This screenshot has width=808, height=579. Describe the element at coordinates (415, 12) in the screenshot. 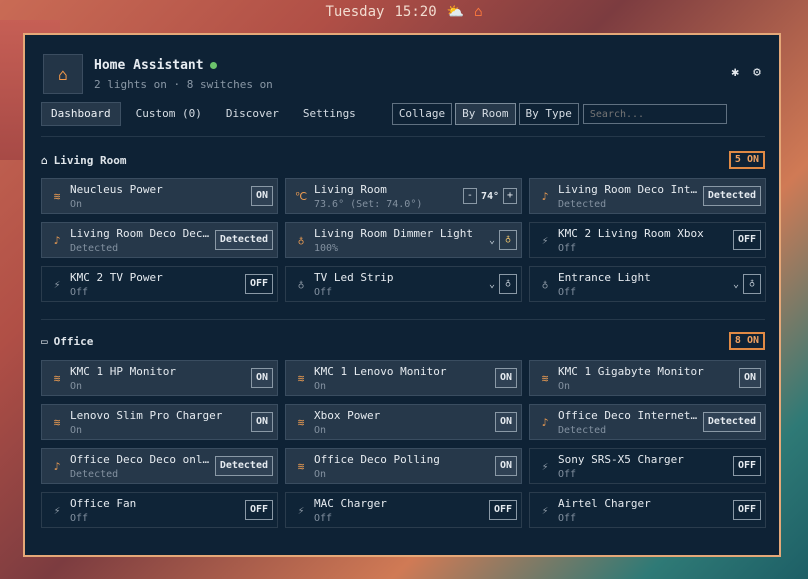

I see `topbar-time: 15:20` at that location.